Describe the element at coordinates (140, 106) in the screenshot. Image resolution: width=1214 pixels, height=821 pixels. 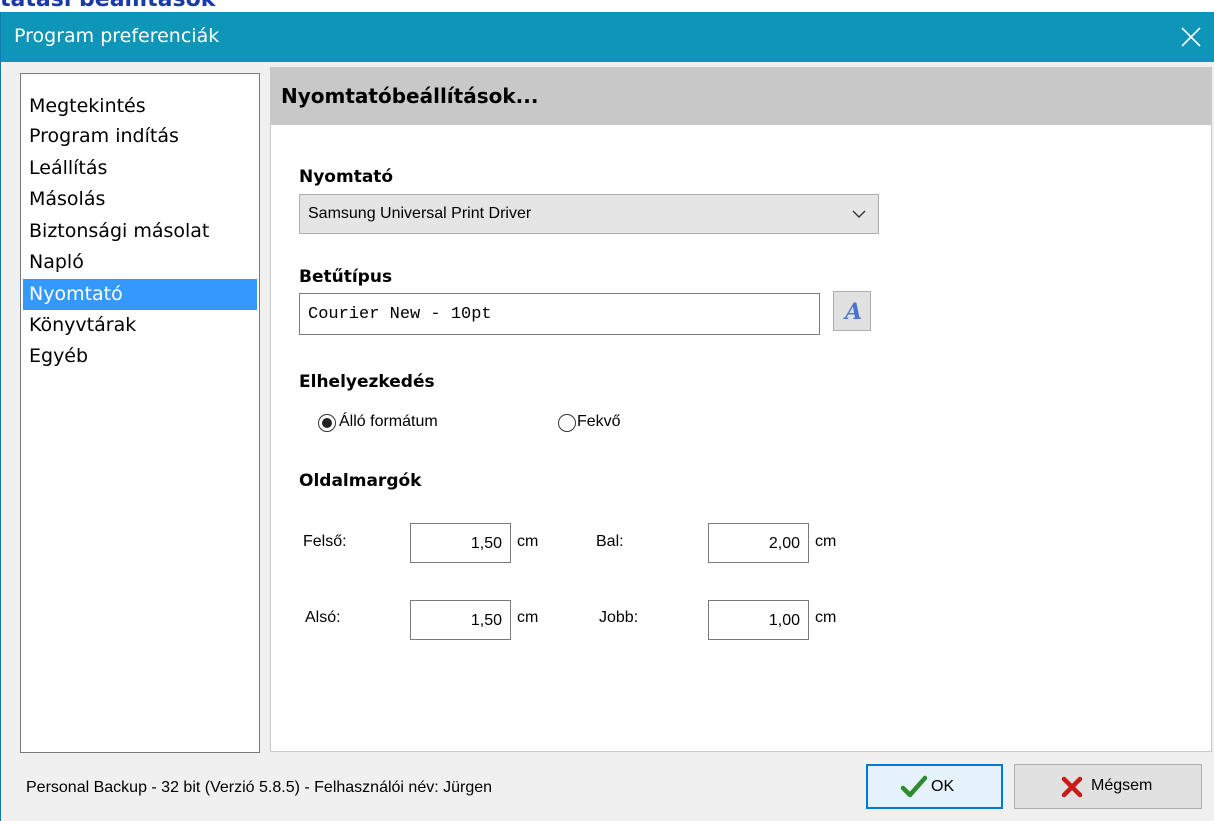
I see `nav-item-megtekintes: Megtekintés` at that location.